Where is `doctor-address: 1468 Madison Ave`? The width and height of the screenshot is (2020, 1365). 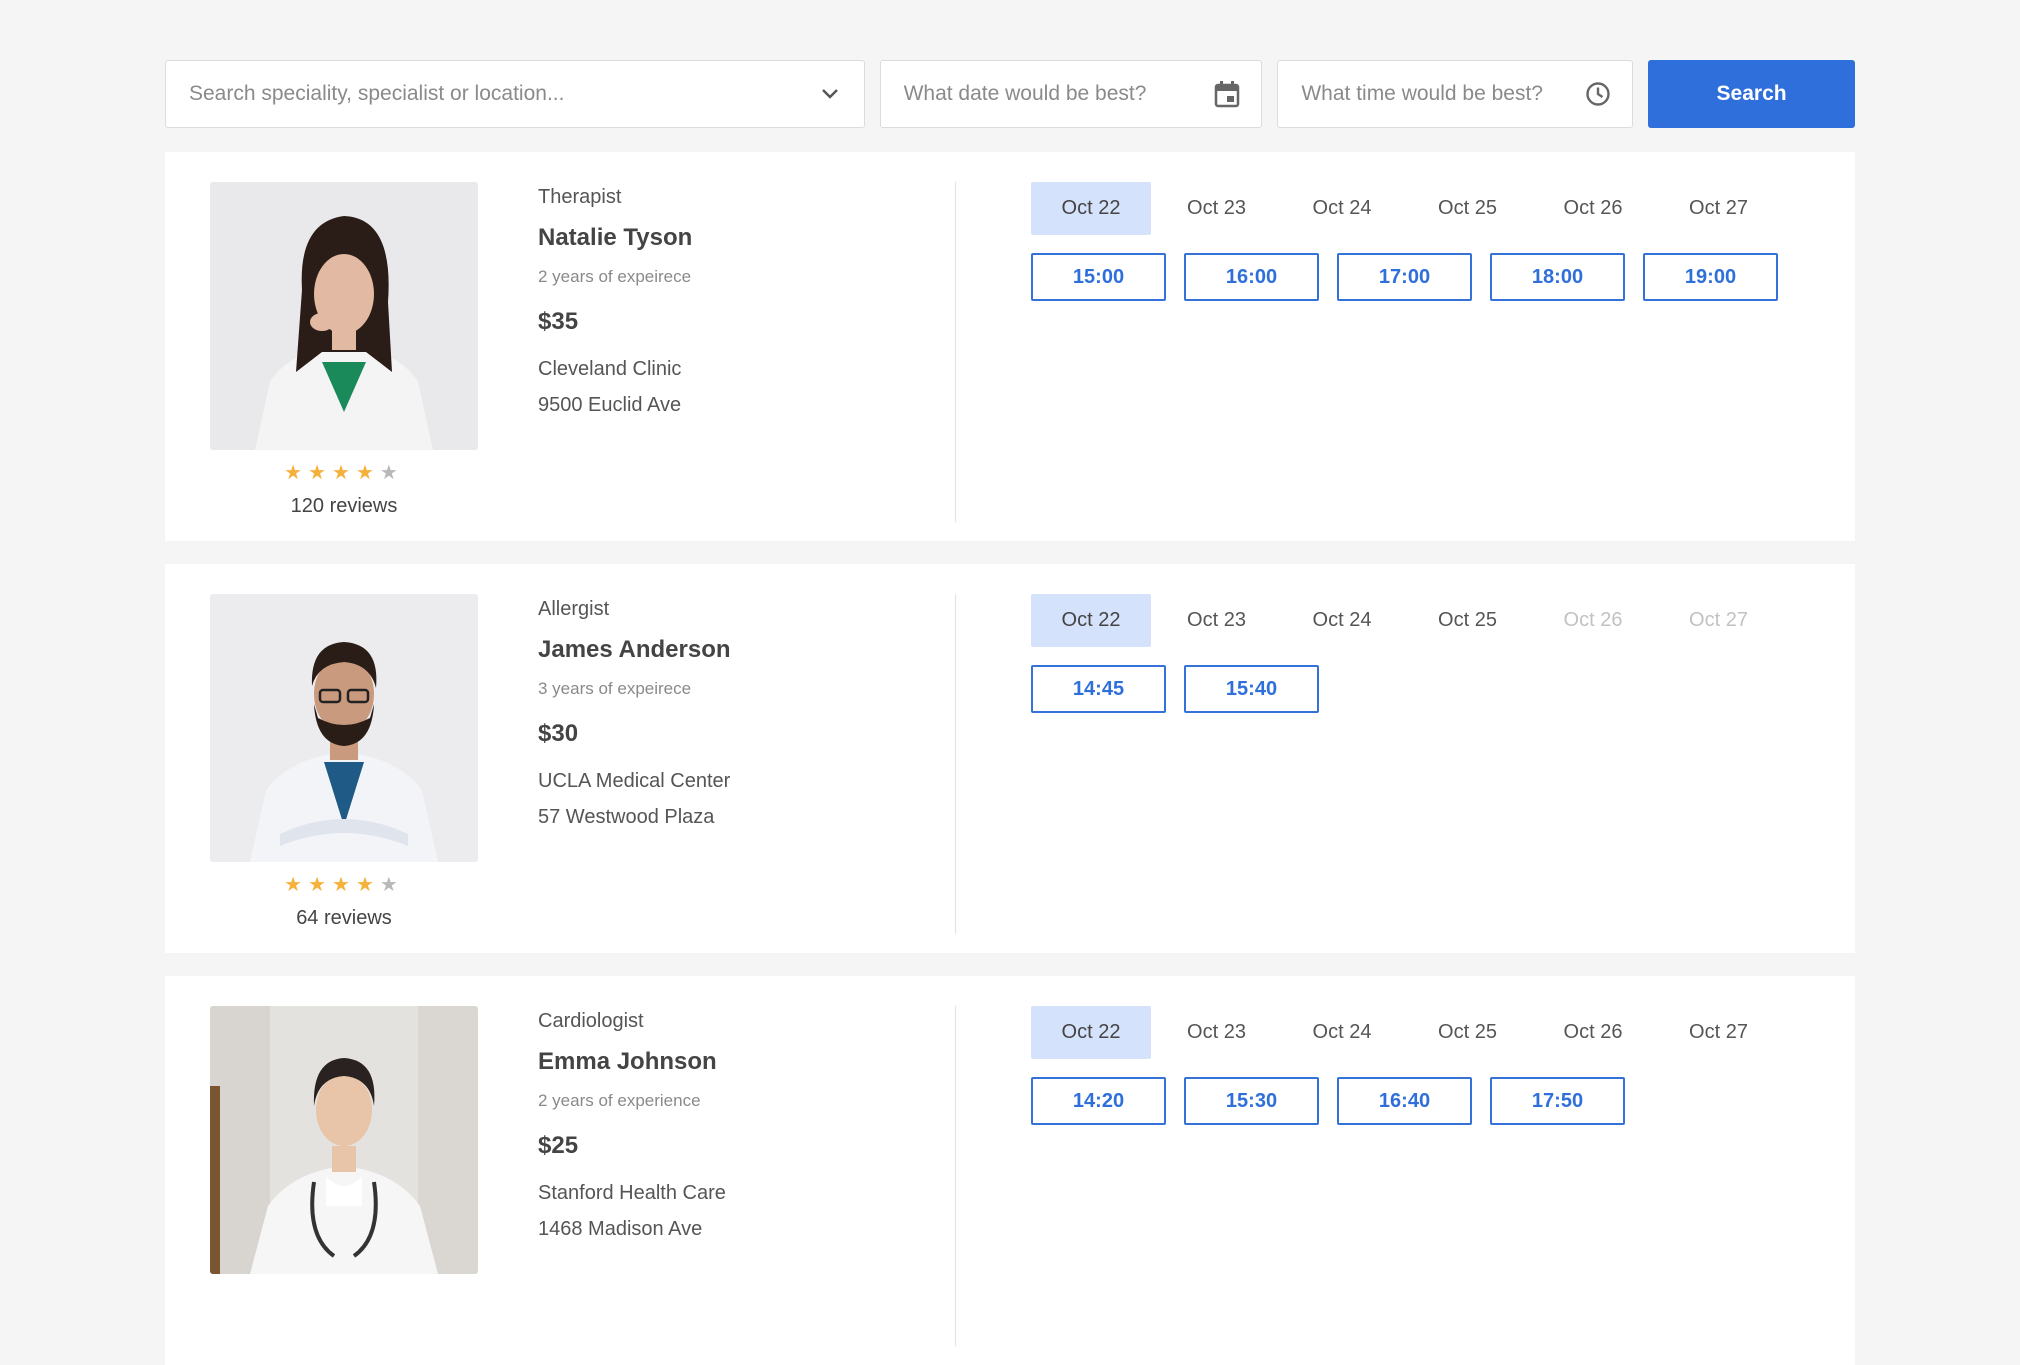
doctor-address: 1468 Madison Ave is located at coordinates (620, 1229).